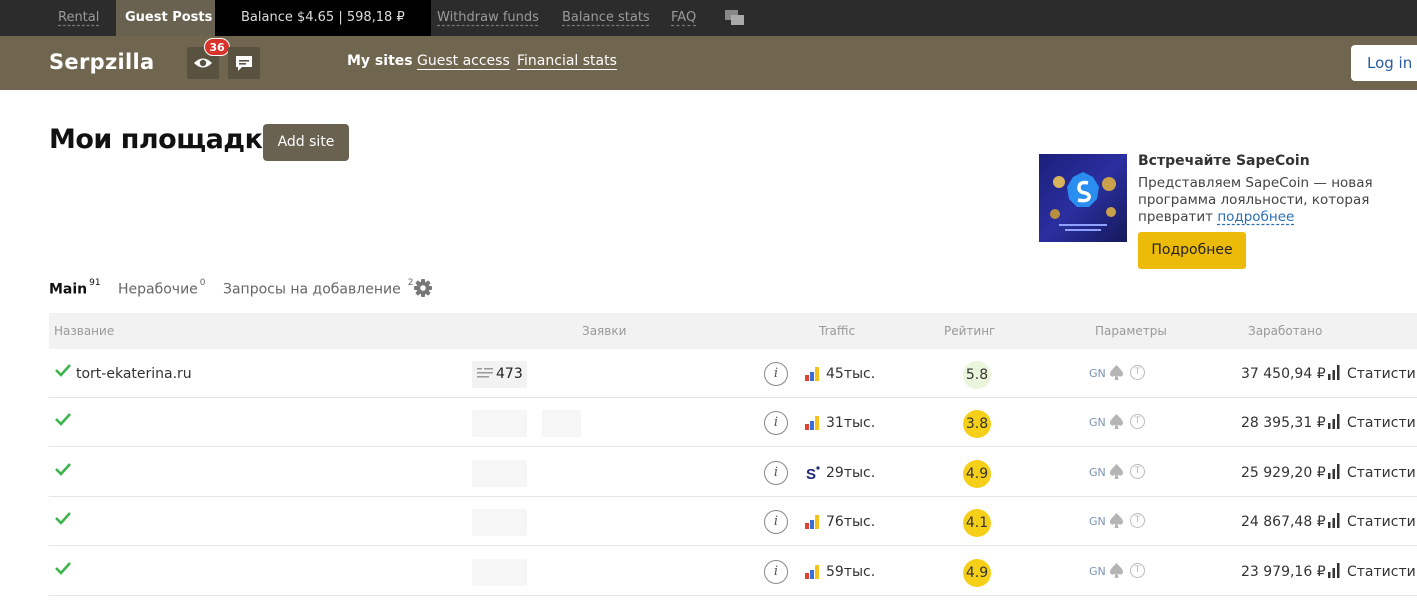  I want to click on table-row: i 76тыс. 4.1 GN T 24 867,48 ₽ Статистика, so click(733, 521).